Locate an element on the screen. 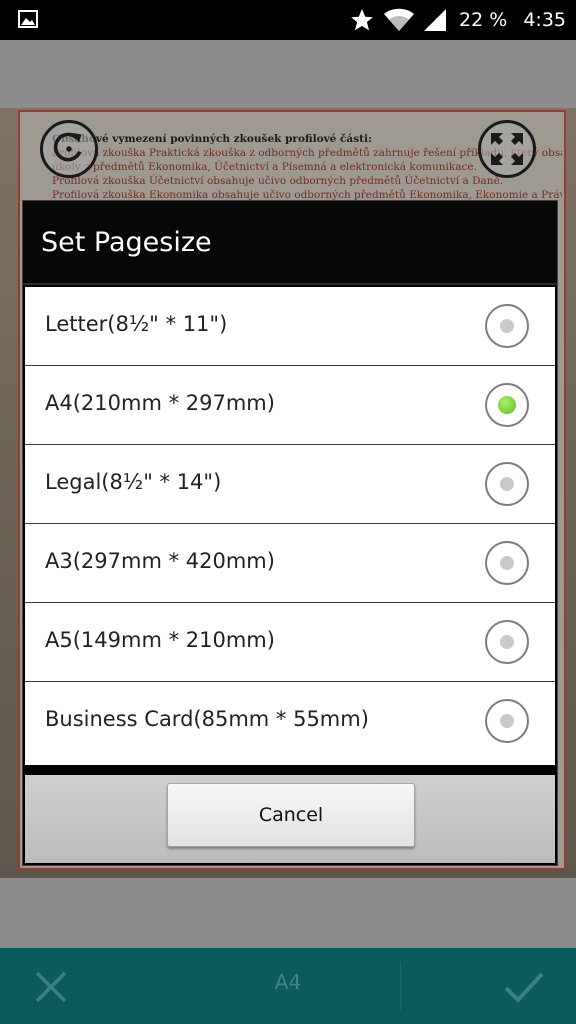  expand-icon is located at coordinates (507, 149).